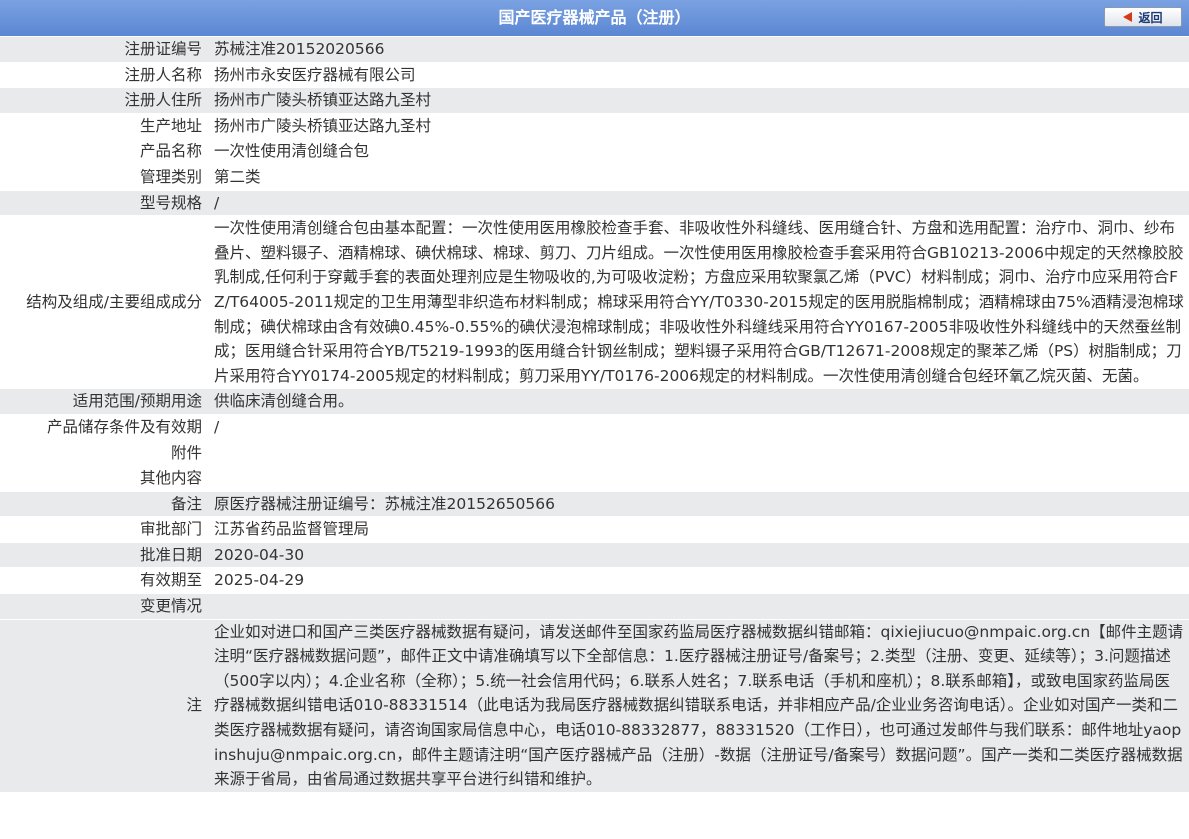 This screenshot has height=839, width=1189. Describe the element at coordinates (104, 706) in the screenshot. I see `note-label: 注` at that location.